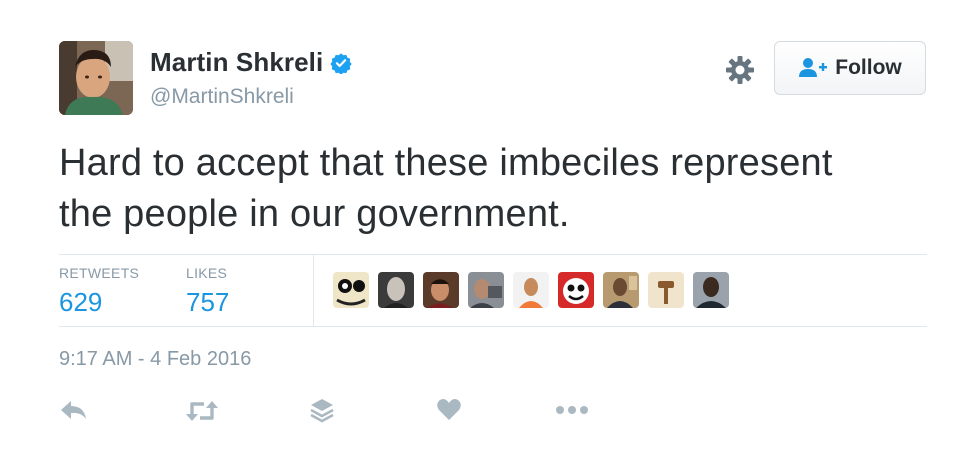 This screenshot has width=980, height=465. What do you see at coordinates (813, 67) in the screenshot?
I see `add-user-icon` at bounding box center [813, 67].